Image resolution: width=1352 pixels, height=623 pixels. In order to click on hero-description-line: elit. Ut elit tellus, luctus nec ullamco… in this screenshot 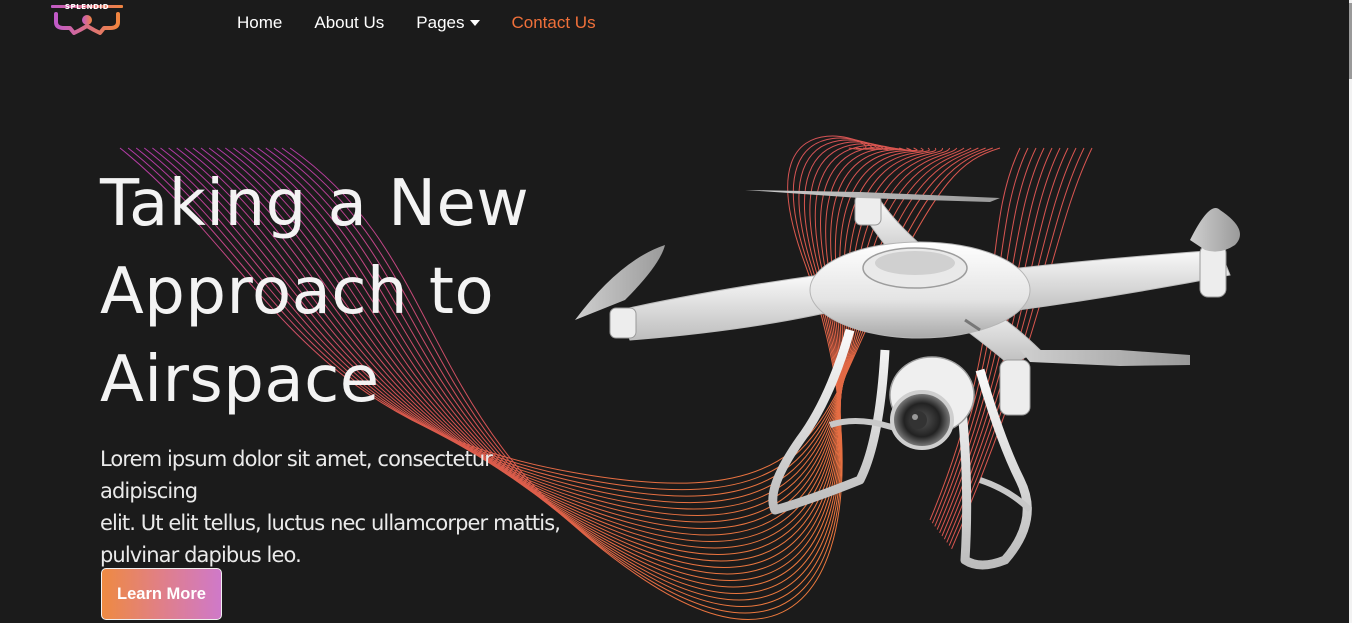, I will do `click(330, 523)`.